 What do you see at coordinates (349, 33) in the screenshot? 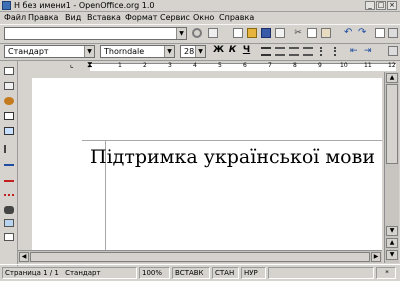
I see `undo-icon: ↶` at bounding box center [349, 33].